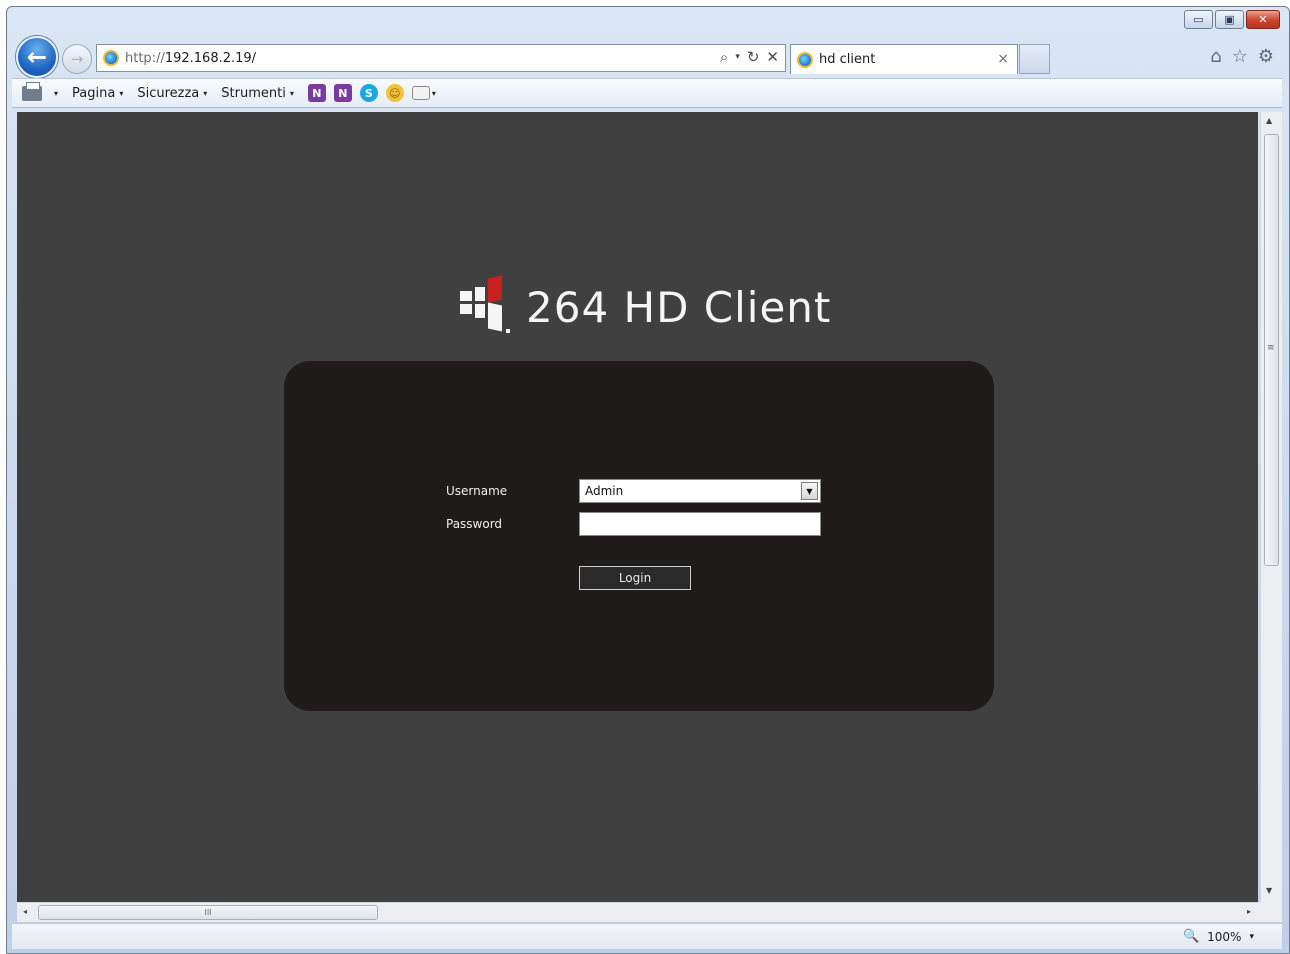  I want to click on window-controls: ▭ ▣ ✕, so click(1232, 19).